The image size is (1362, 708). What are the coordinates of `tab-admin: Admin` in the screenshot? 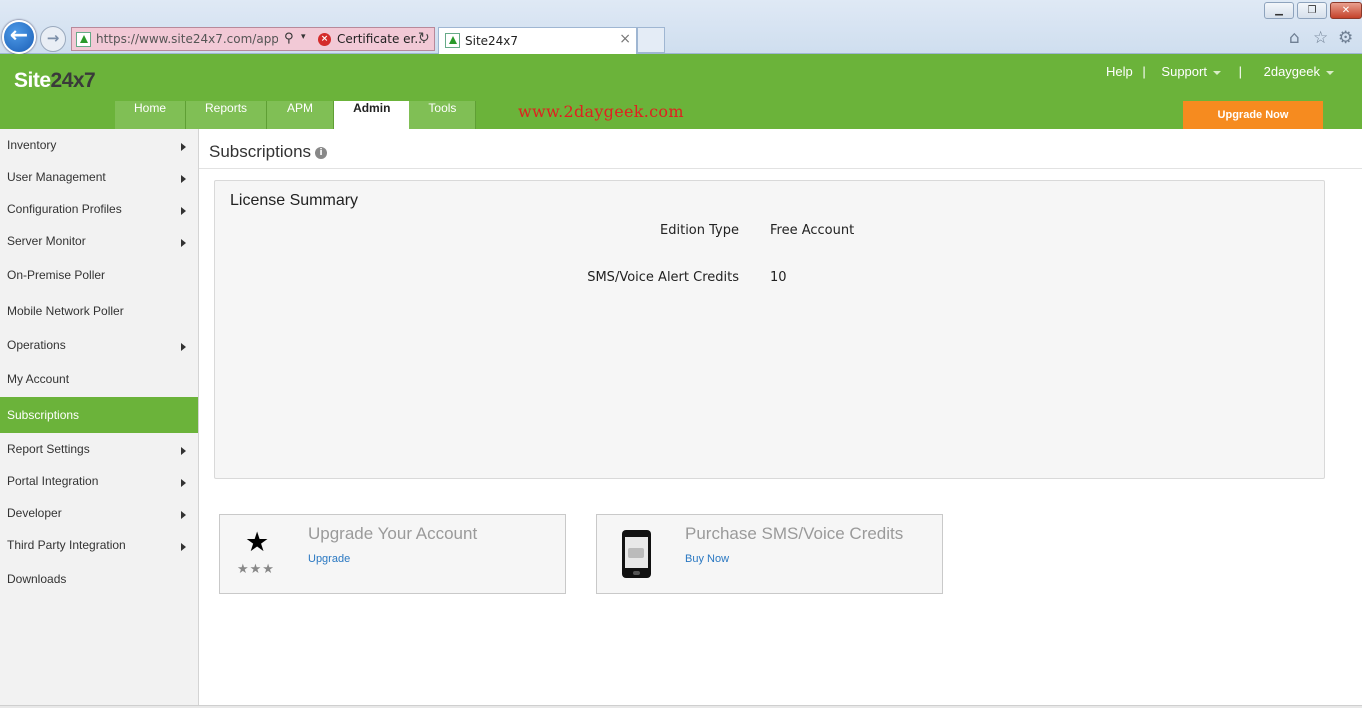 It's located at (372, 115).